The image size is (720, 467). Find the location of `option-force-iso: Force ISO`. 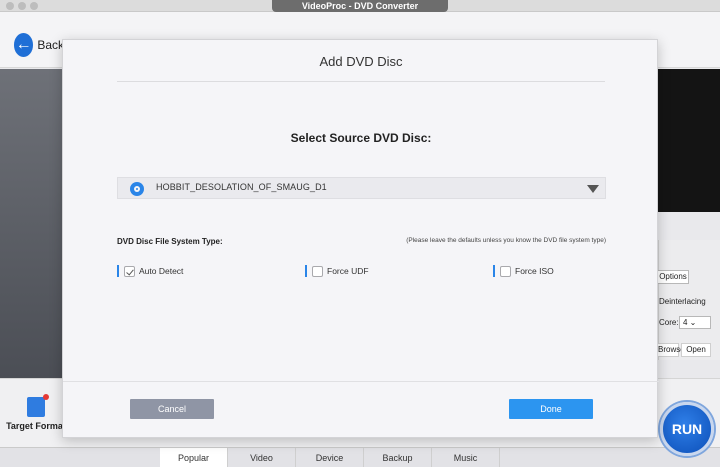

option-force-iso: Force ISO is located at coordinates (523, 271).